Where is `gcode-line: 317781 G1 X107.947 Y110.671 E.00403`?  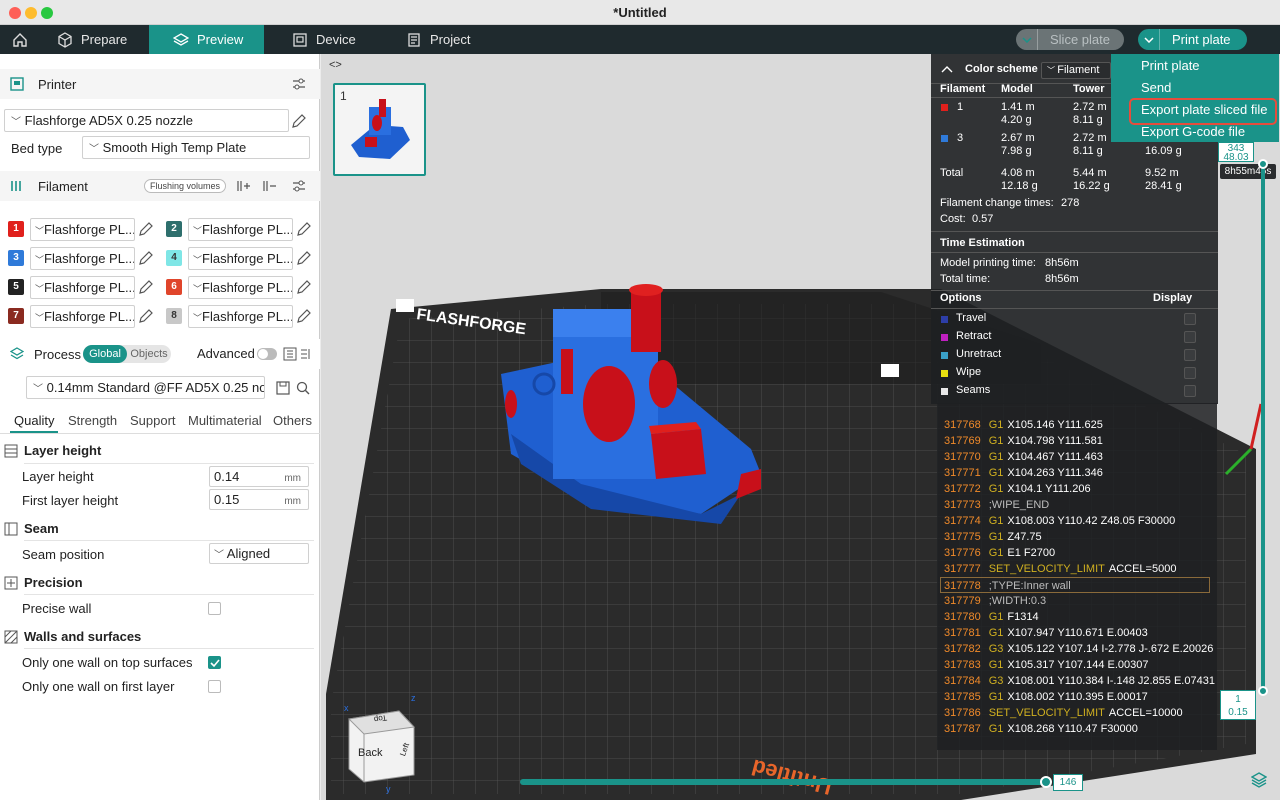 gcode-line: 317781 G1 X107.947 Y110.671 E.00403 is located at coordinates (1046, 633).